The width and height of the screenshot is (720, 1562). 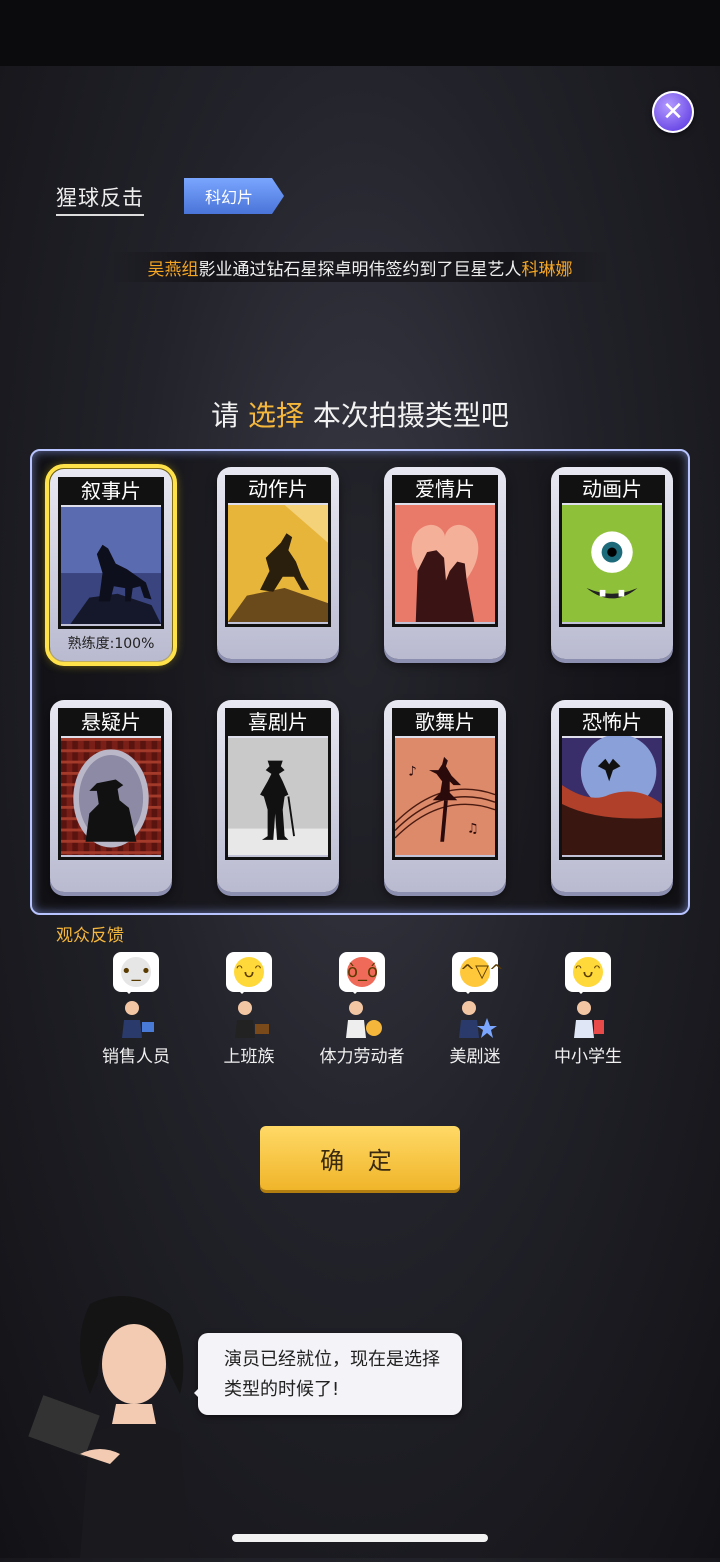 I want to click on close-icon: ✕, so click(x=673, y=112).